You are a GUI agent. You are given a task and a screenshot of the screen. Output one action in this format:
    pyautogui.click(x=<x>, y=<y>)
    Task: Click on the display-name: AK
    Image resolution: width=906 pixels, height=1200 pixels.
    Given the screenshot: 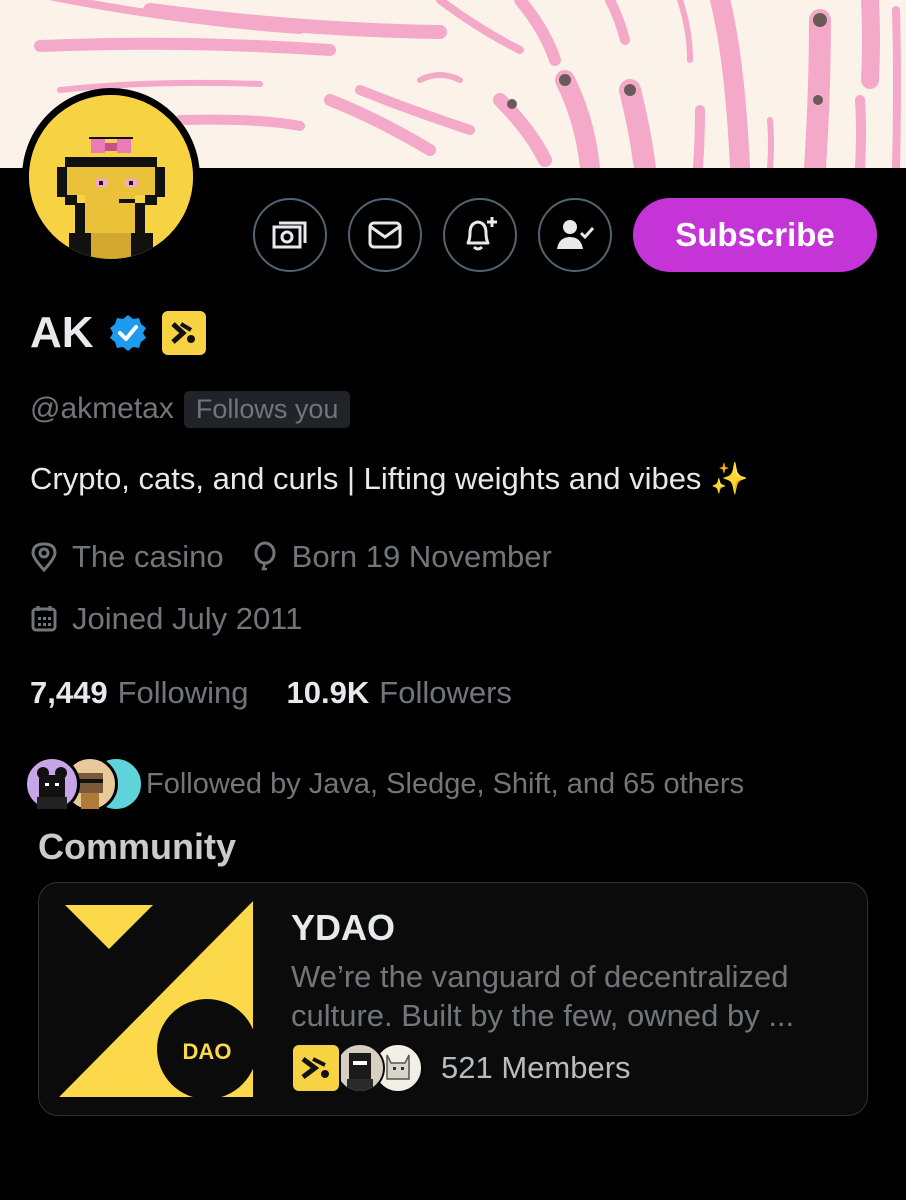 What is the action you would take?
    pyautogui.click(x=62, y=332)
    